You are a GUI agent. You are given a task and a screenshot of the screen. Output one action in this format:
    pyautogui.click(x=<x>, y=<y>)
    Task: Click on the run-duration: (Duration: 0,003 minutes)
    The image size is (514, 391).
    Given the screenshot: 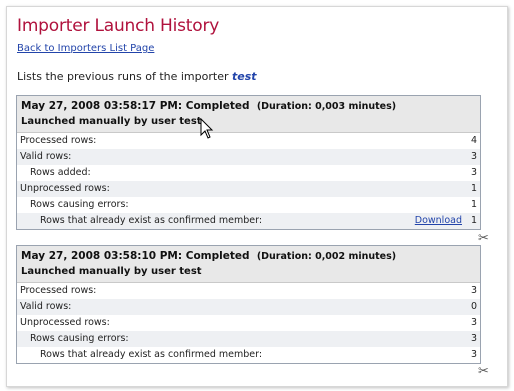 What is the action you would take?
    pyautogui.click(x=326, y=106)
    